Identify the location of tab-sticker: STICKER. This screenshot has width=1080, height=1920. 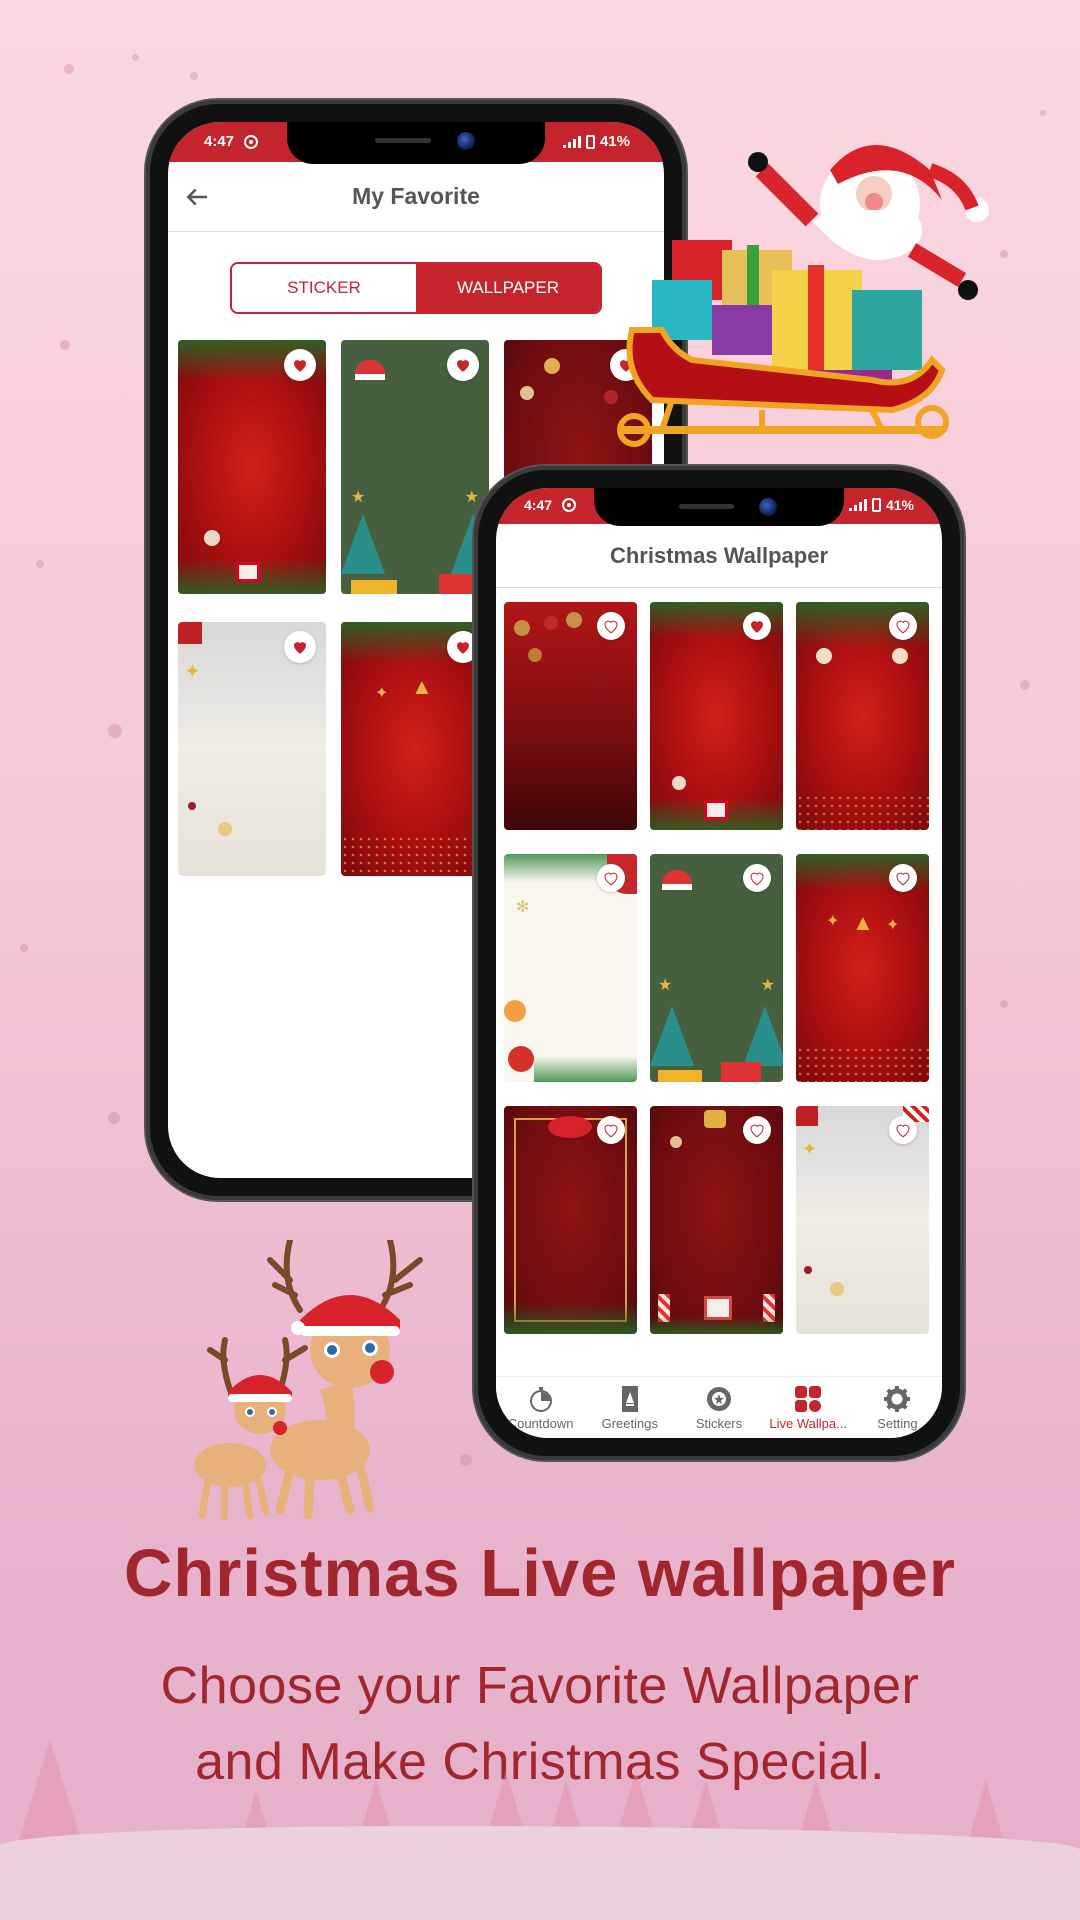
(324, 288).